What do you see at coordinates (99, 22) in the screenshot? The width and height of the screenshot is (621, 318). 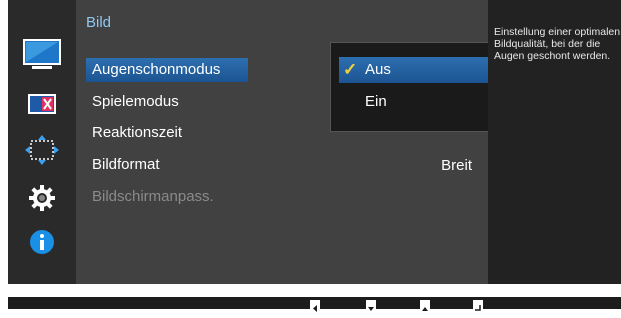 I see `menu-title: Bild` at bounding box center [99, 22].